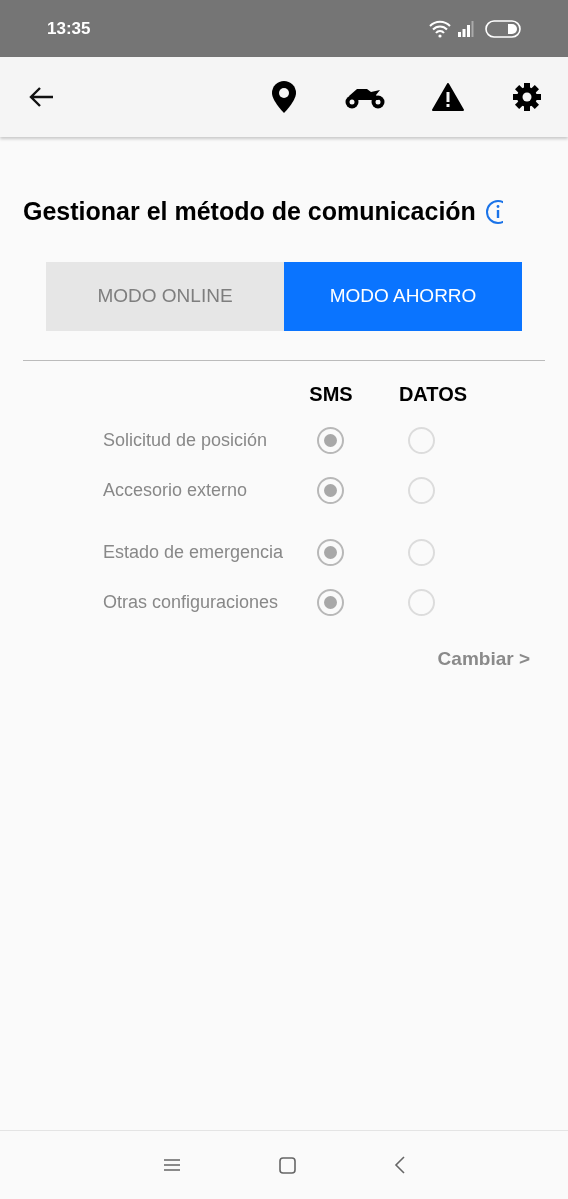 This screenshot has width=568, height=1199. I want to click on battery-icon, so click(503, 28).